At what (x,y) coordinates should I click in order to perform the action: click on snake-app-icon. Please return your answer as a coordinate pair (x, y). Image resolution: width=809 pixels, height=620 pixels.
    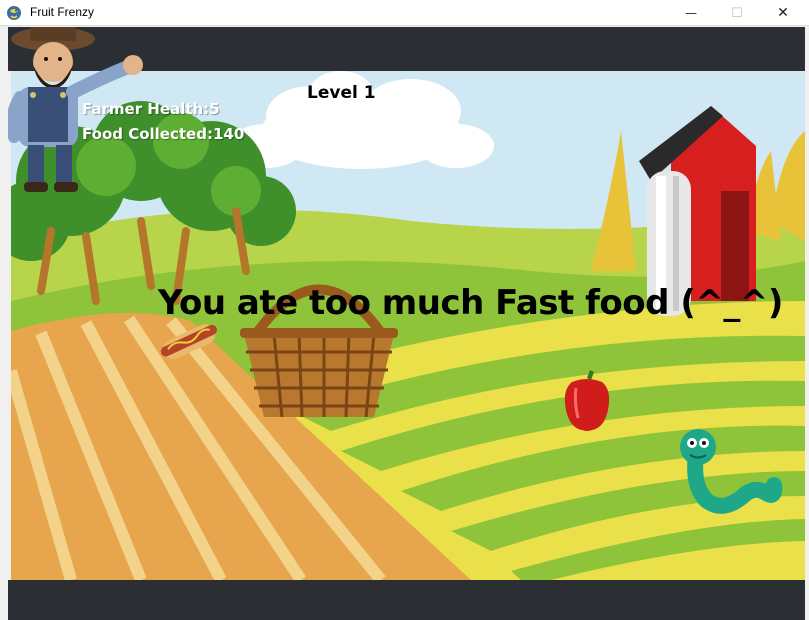
    Looking at the image, I should click on (14, 13).